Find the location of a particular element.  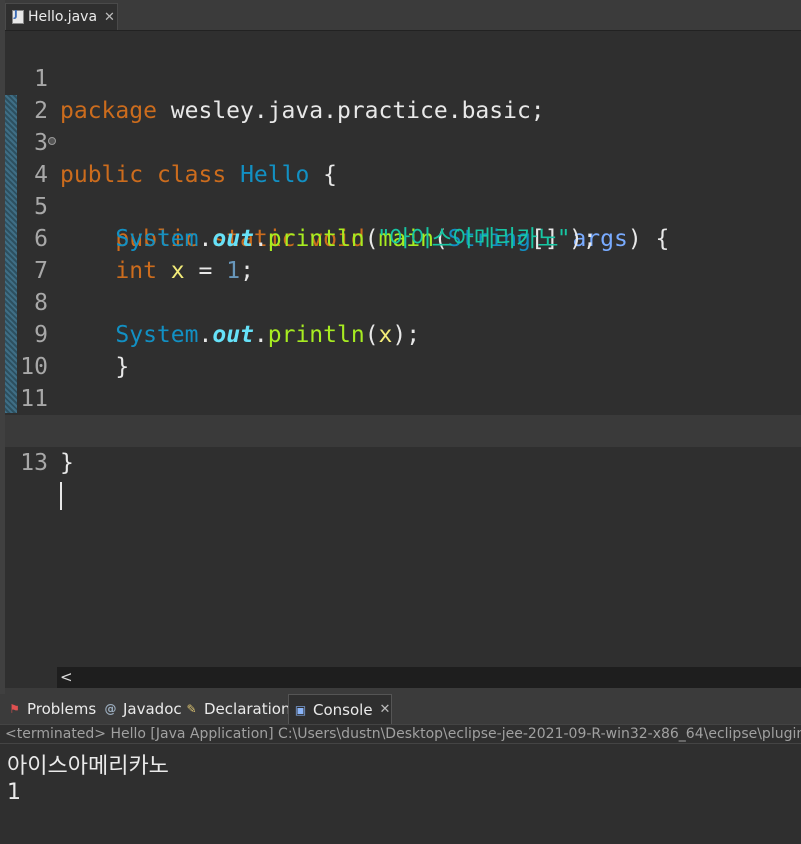

code-line: 11 is located at coordinates (403, 381).